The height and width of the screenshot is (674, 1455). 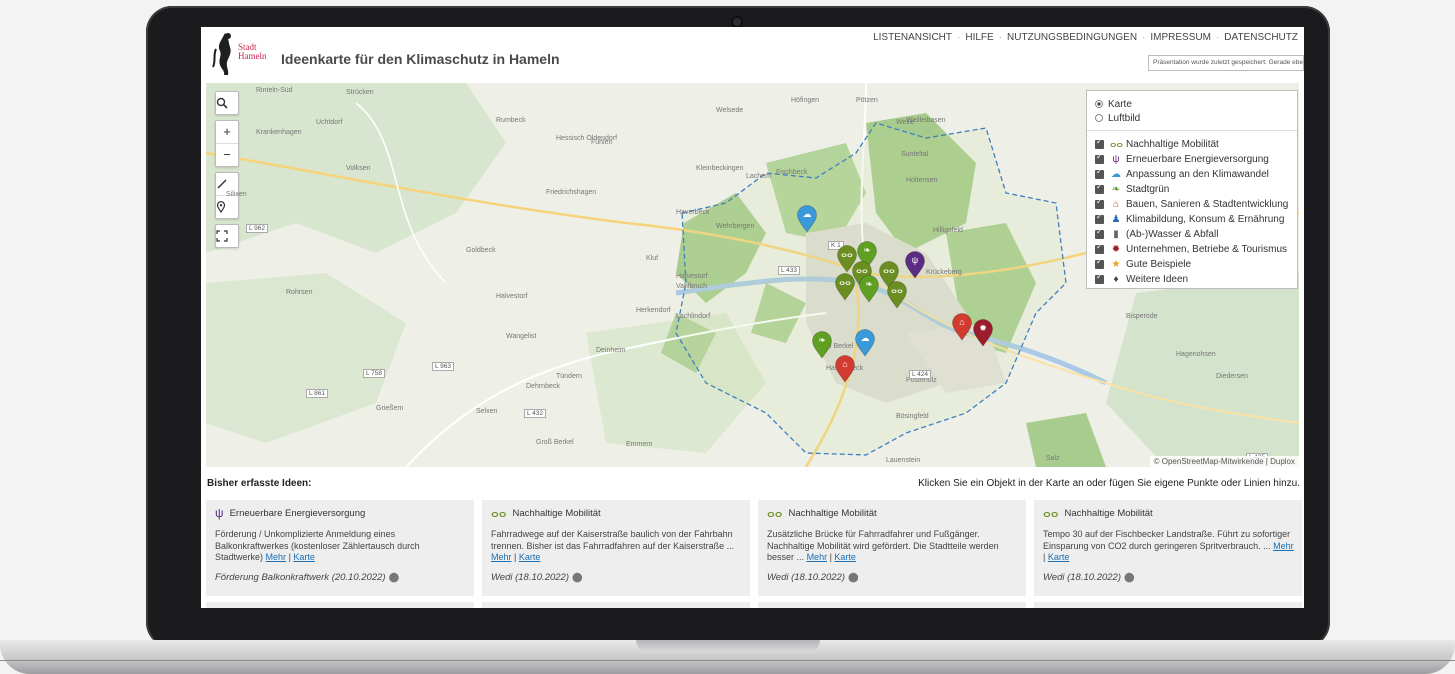 What do you see at coordinates (1207, 249) in the screenshot?
I see `overlay-label: Unternehmen, Betriebe & Tourismus` at bounding box center [1207, 249].